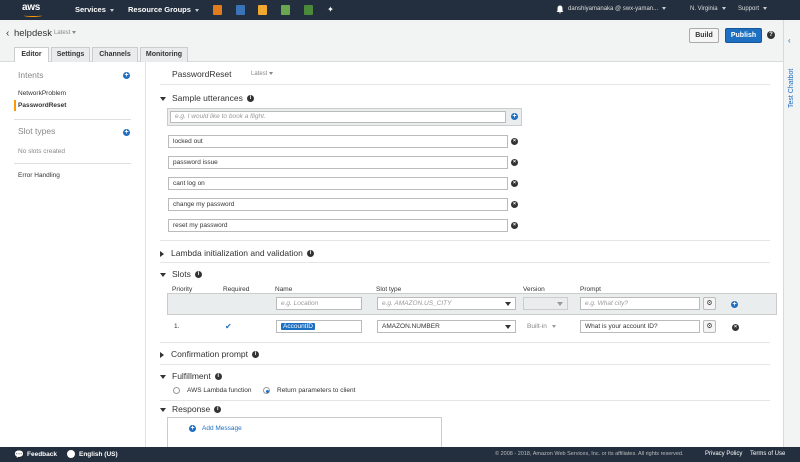  Describe the element at coordinates (789, 40) in the screenshot. I see `chevron-left-icon: ‹` at that location.